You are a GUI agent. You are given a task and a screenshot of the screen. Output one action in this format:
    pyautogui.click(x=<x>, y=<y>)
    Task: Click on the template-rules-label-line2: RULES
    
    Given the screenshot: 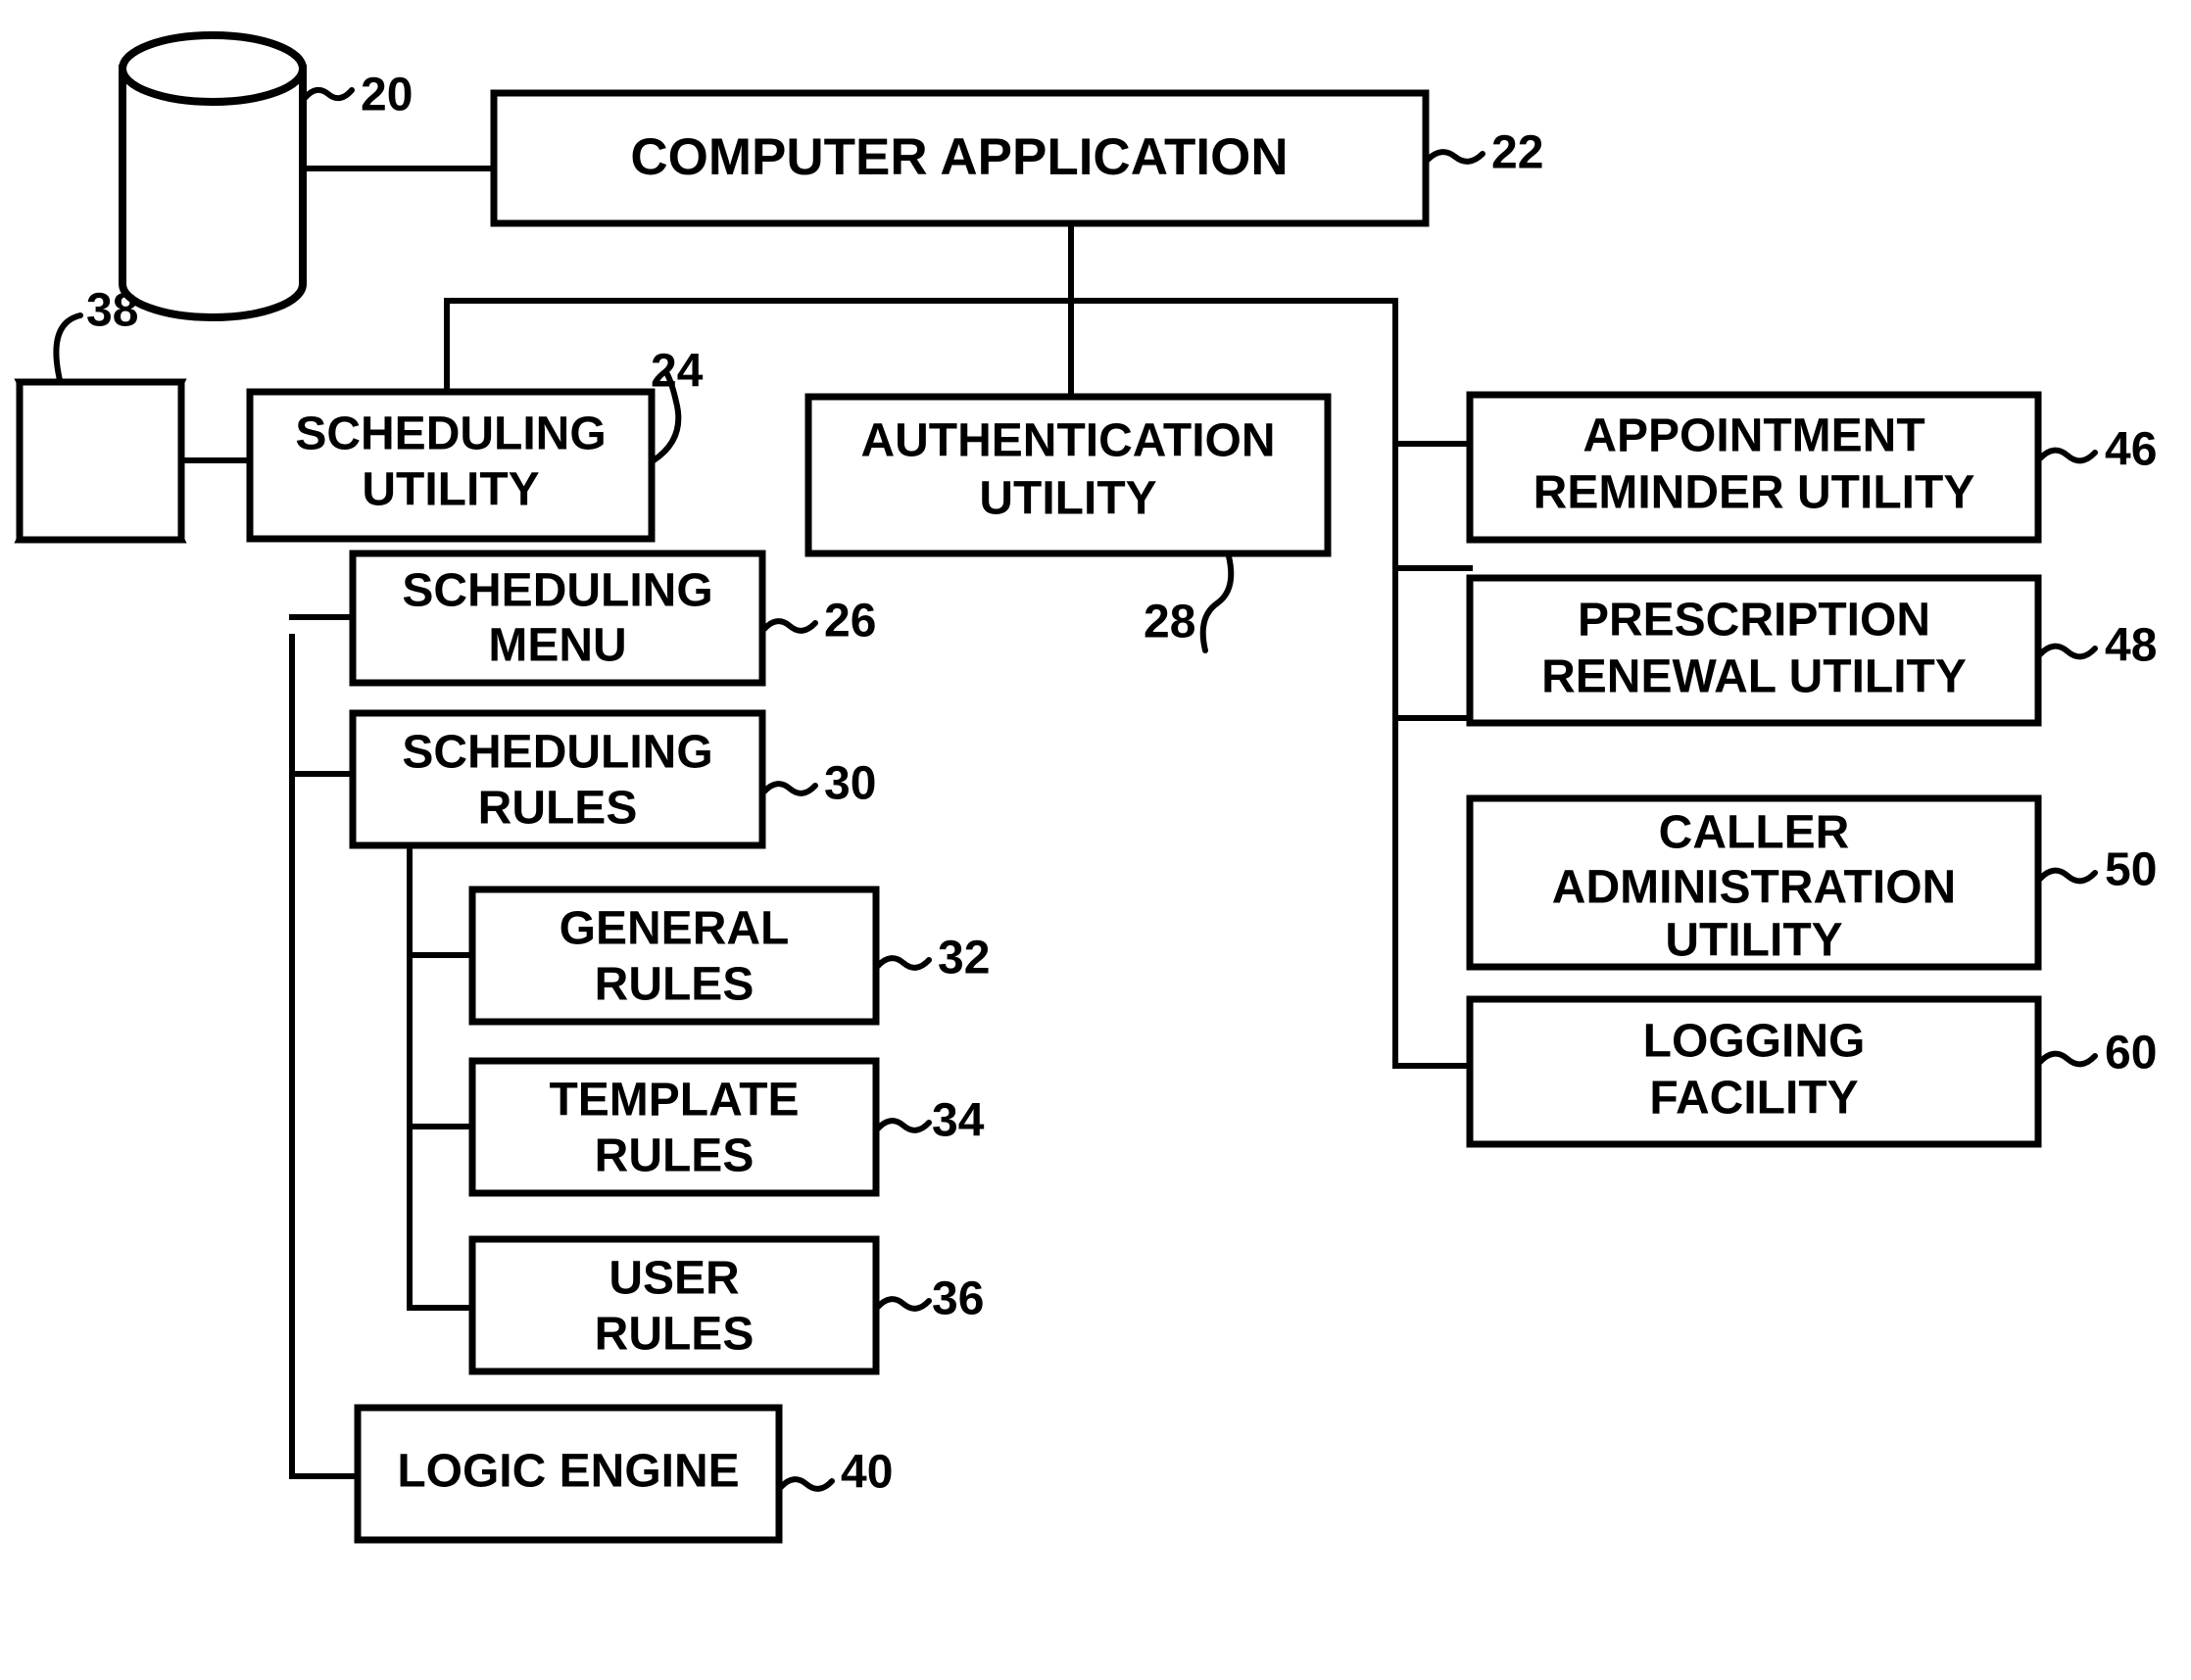 What is the action you would take?
    pyautogui.click(x=675, y=1156)
    